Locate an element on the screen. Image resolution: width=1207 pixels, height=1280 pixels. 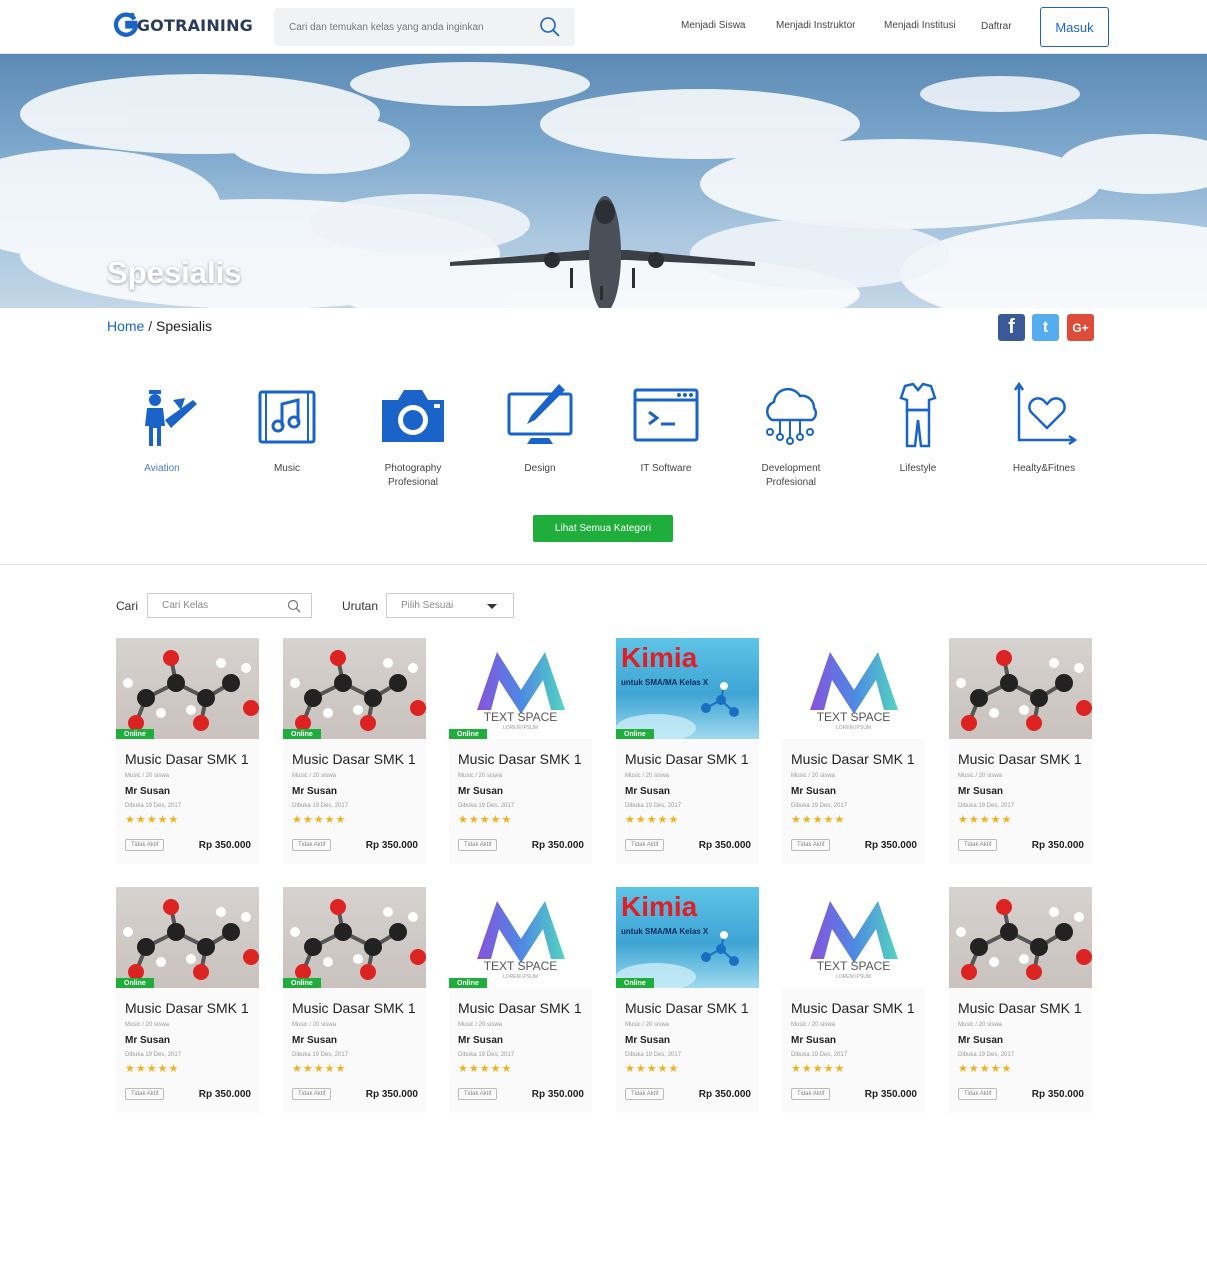
view-all-categories-button: Lihat Semua Kategori is located at coordinates (603, 528).